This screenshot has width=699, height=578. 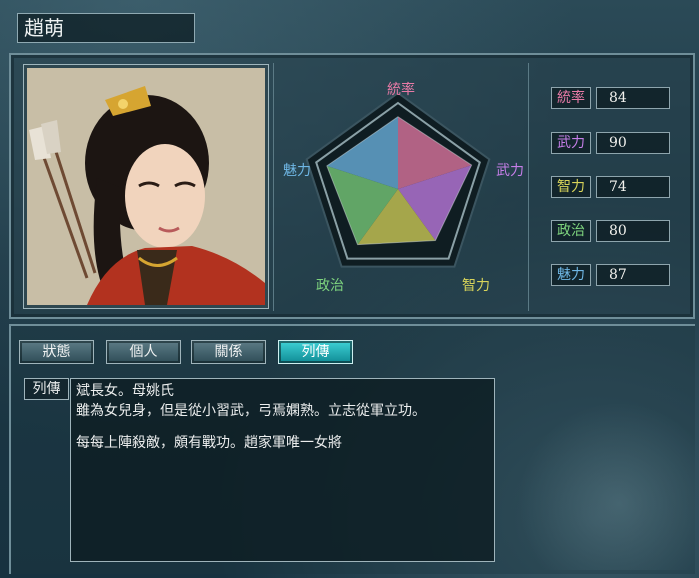 I want to click on stat-row-統率: 統率 84, so click(x=611, y=98).